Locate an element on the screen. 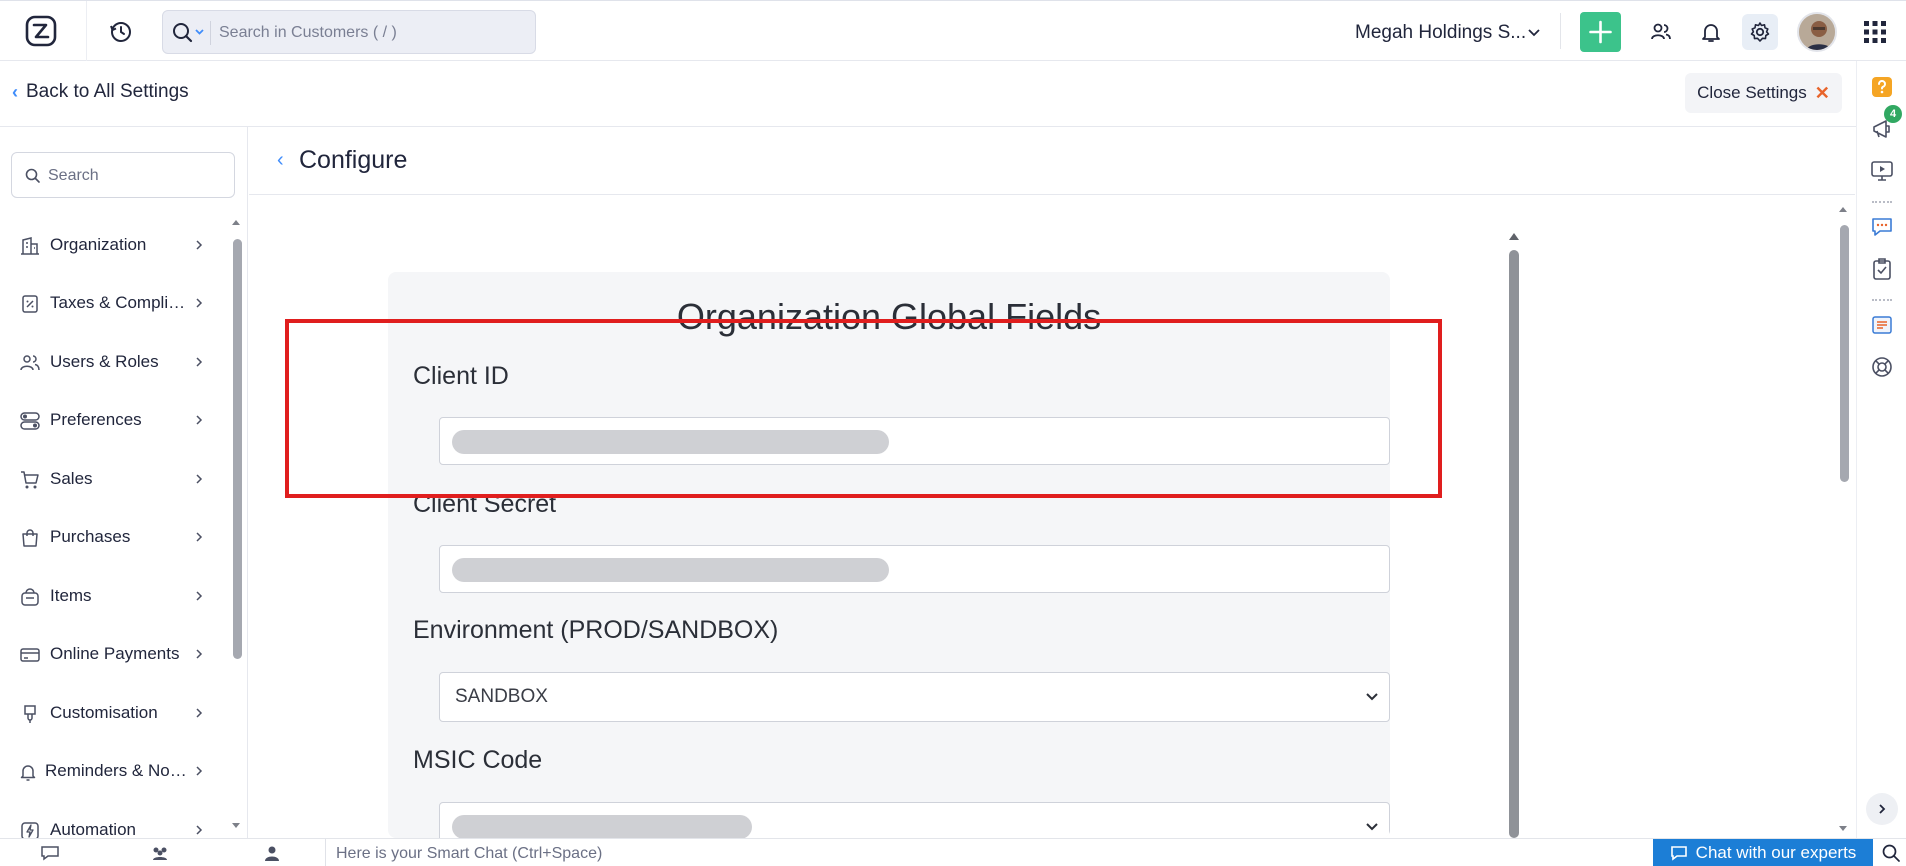 The width and height of the screenshot is (1906, 866). support-icon is located at coordinates (1882, 367).